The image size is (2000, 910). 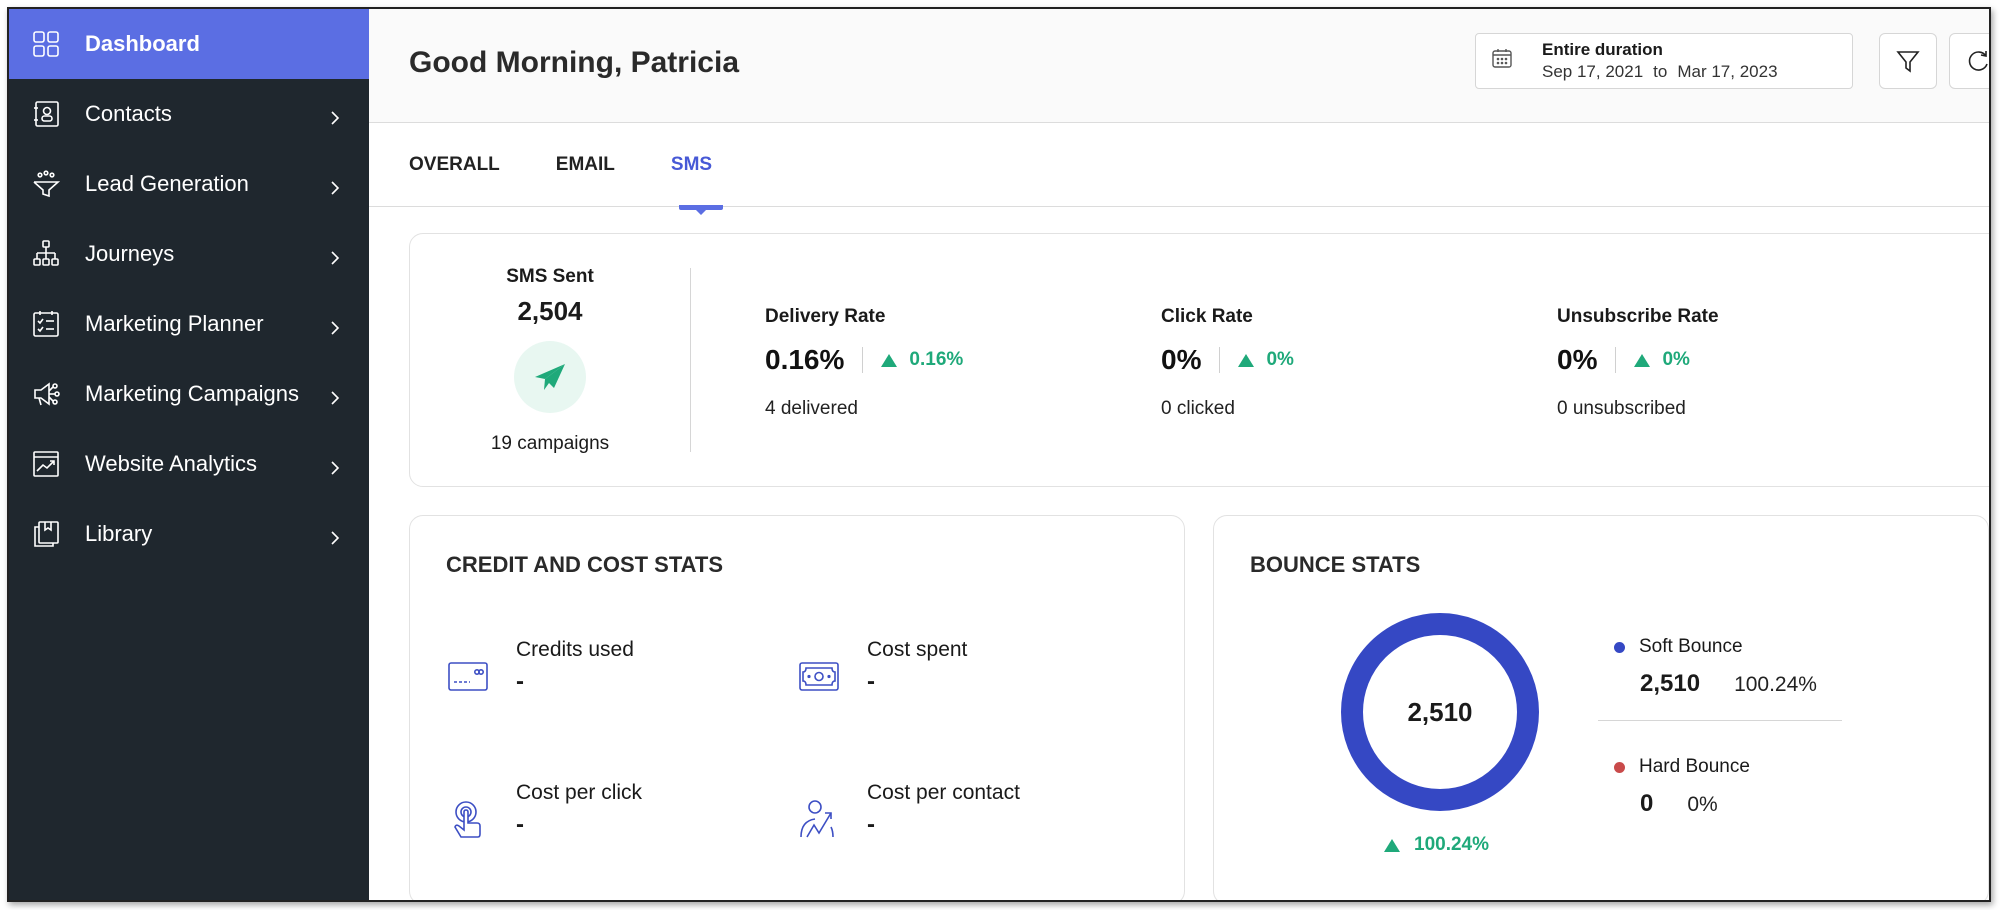 What do you see at coordinates (943, 792) in the screenshot?
I see `stat-label: Cost per contact` at bounding box center [943, 792].